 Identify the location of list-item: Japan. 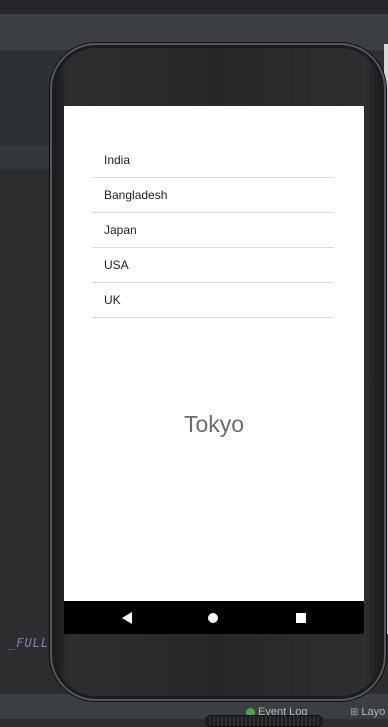
(213, 230).